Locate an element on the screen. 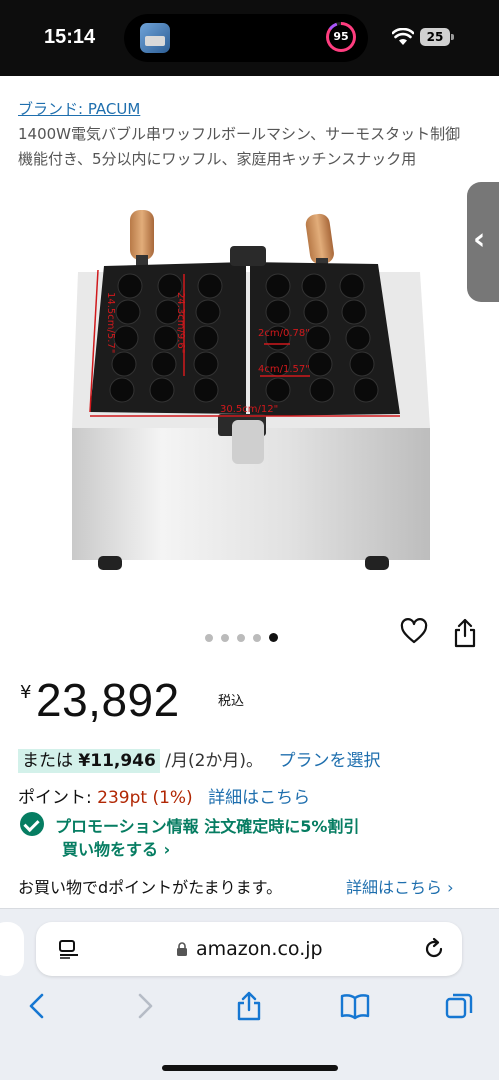  previous-tab-preview is located at coordinates (12, 949).